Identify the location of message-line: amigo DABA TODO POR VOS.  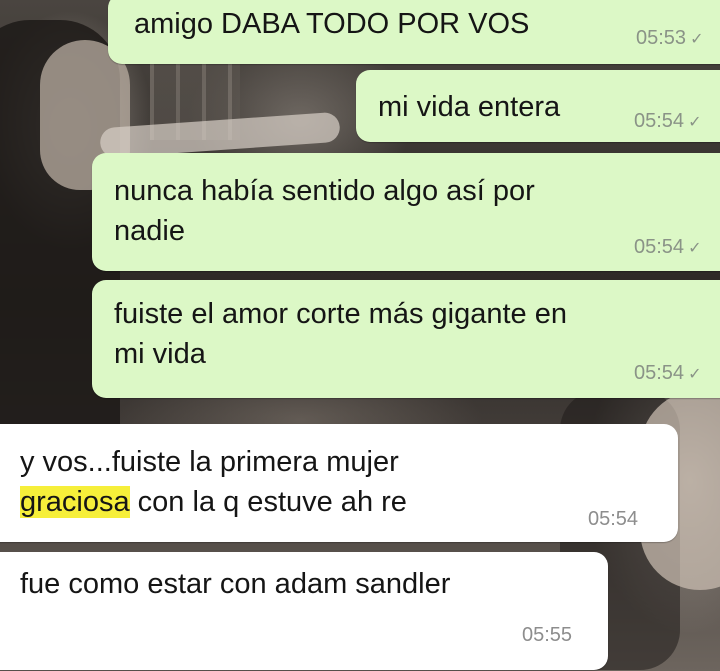
(332, 24).